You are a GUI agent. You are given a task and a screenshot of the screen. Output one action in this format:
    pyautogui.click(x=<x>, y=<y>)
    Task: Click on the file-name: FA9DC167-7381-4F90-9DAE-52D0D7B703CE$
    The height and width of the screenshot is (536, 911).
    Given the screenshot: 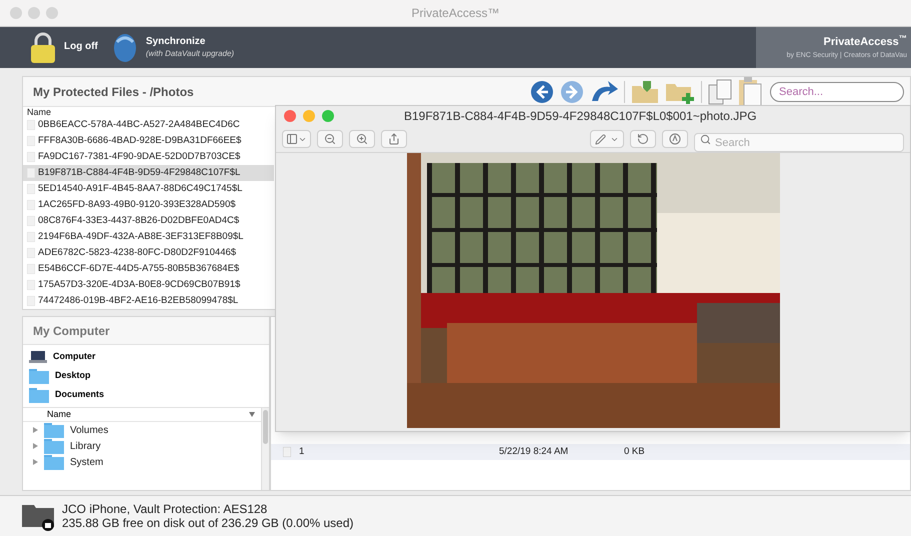 What is the action you would take?
    pyautogui.click(x=139, y=157)
    